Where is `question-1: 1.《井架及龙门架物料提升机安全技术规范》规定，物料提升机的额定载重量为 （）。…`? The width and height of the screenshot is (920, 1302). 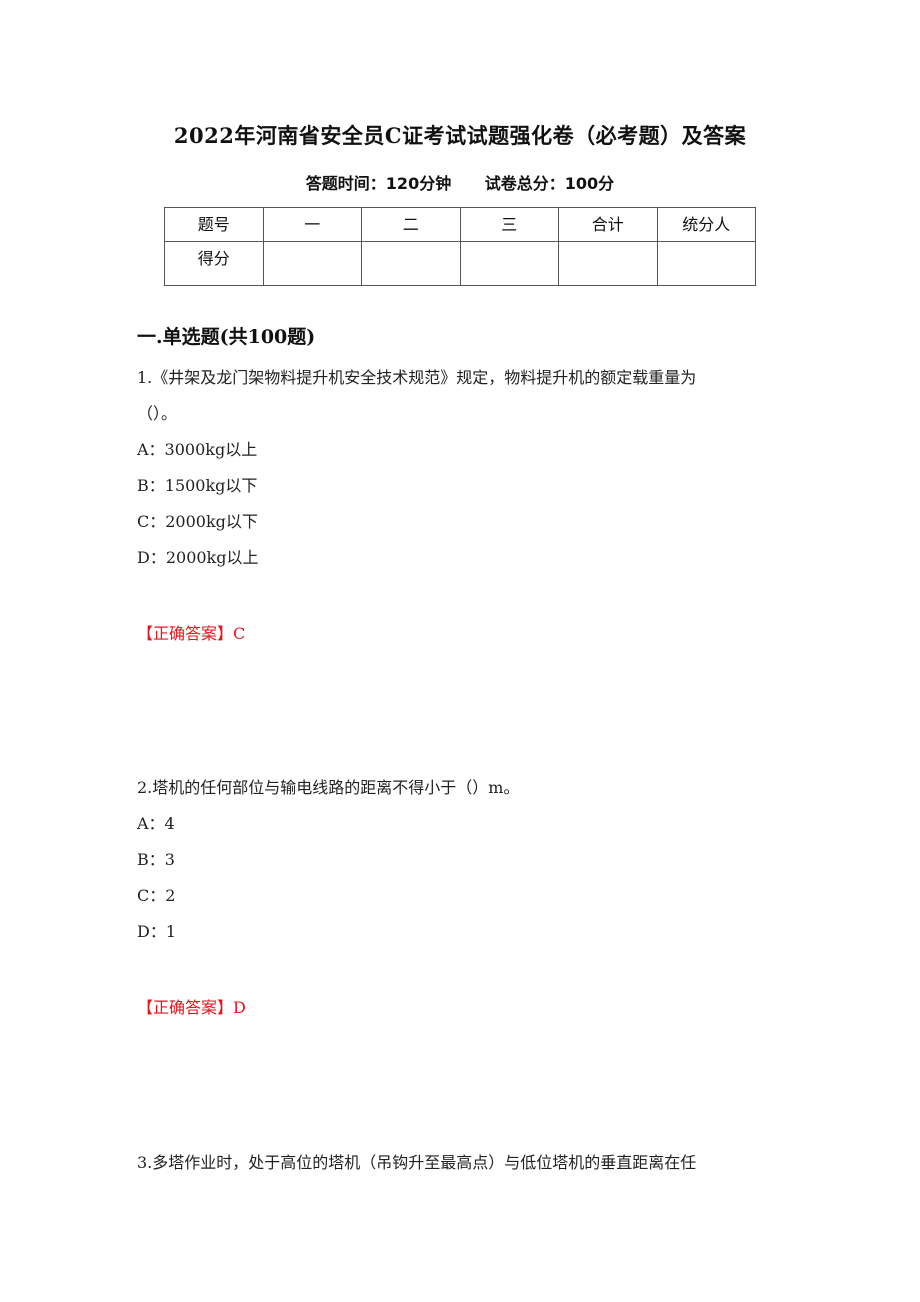 question-1: 1.《井架及龙门架物料提升机安全技术规范》规定，物料提升机的额定载重量为 （）。… is located at coordinates (467, 468).